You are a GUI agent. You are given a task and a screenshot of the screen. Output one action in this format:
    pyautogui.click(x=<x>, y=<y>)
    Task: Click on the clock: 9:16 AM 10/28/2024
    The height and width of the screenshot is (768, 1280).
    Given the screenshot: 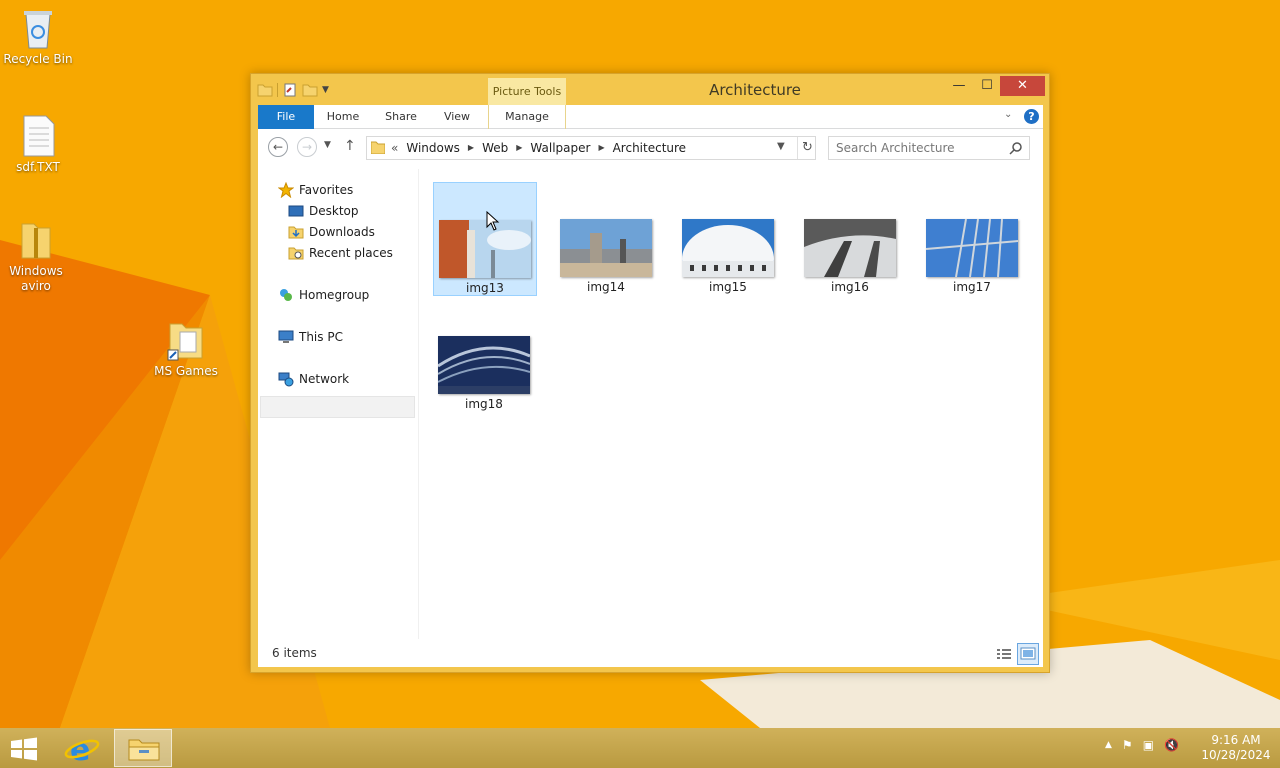 What is the action you would take?
    pyautogui.click(x=1236, y=748)
    